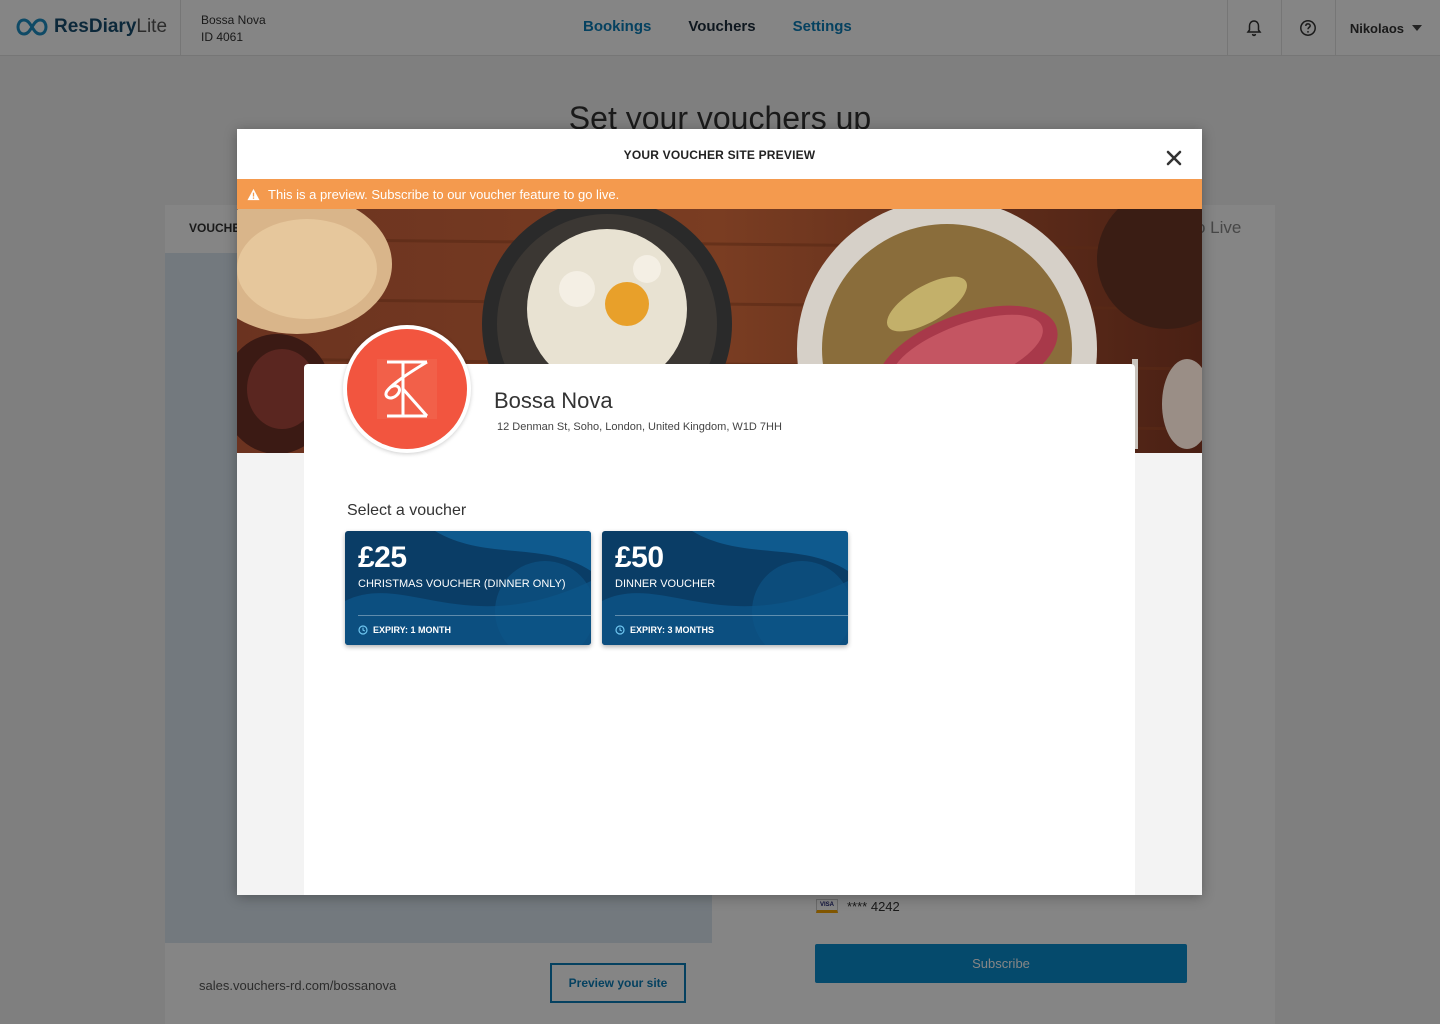 The width and height of the screenshot is (1440, 1024). What do you see at coordinates (407, 510) in the screenshot?
I see `select-voucher-label: Select a voucher` at bounding box center [407, 510].